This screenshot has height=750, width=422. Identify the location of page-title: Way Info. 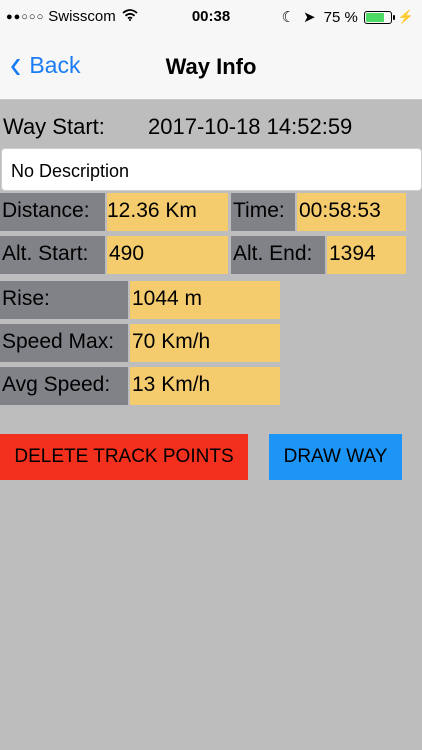
(211, 66).